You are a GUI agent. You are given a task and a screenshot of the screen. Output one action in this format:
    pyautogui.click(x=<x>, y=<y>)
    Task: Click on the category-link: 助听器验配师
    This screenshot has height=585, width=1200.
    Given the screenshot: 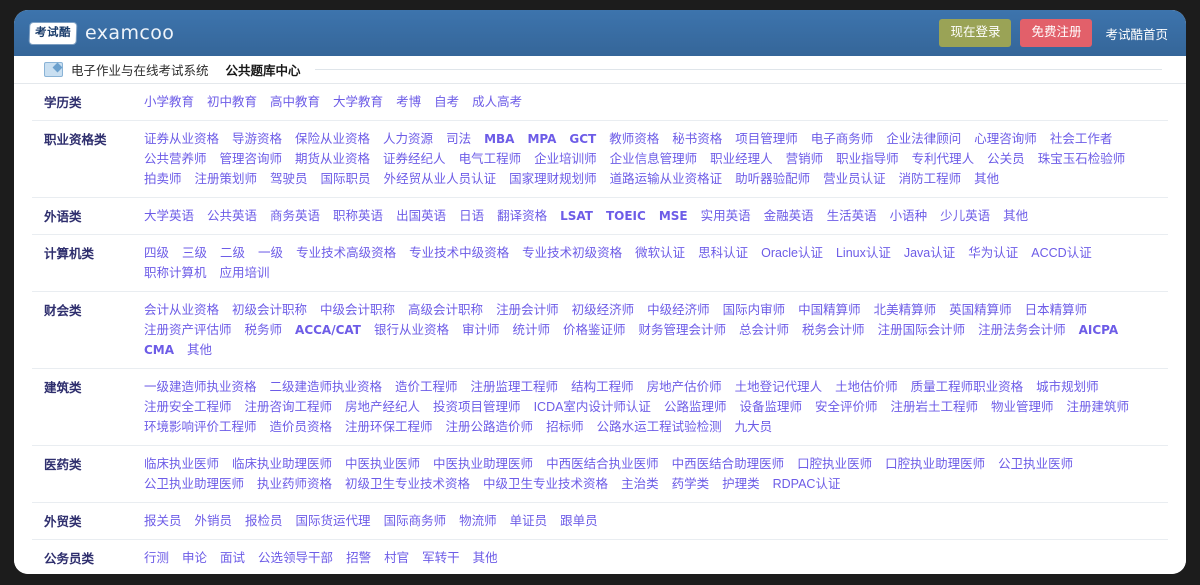 What is the action you would take?
    pyautogui.click(x=772, y=179)
    